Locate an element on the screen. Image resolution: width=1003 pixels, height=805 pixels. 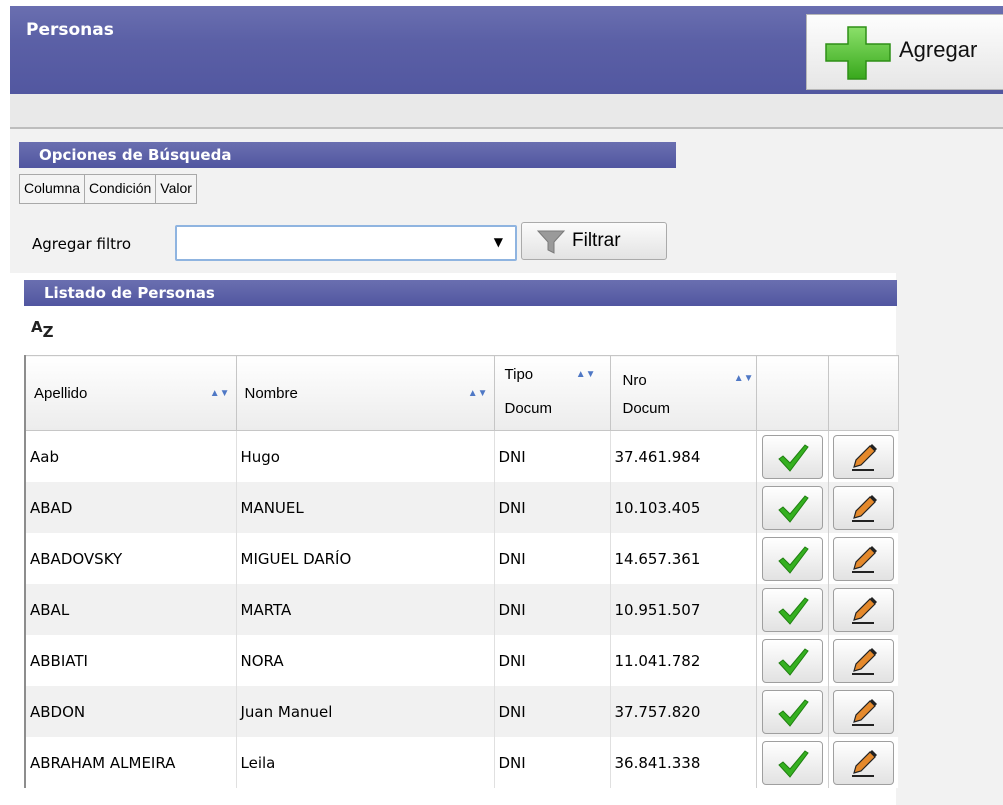
filter-button: Filtrar is located at coordinates (594, 241).